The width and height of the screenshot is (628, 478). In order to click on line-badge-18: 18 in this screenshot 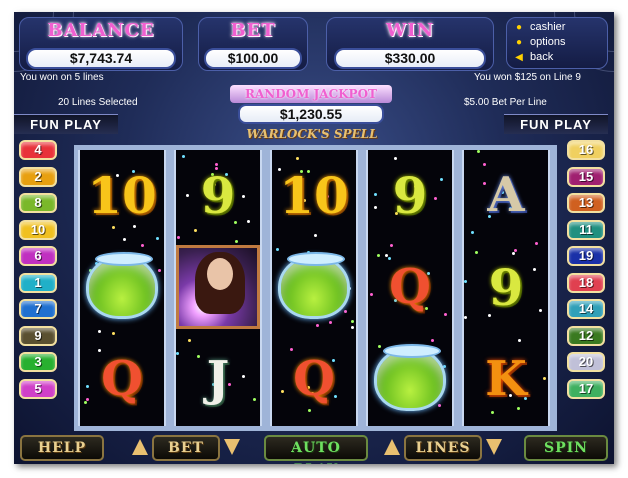, I will do `click(586, 282)`.